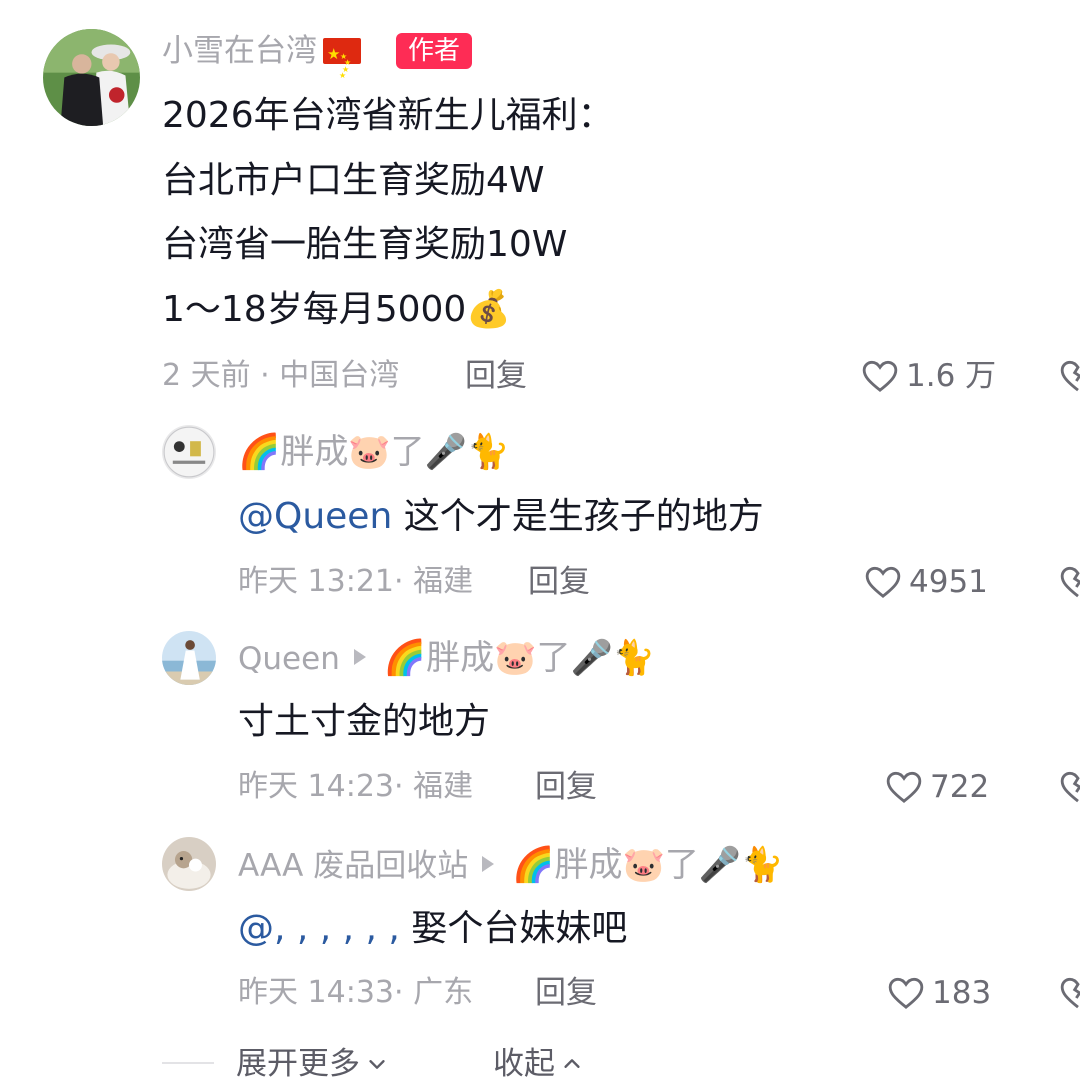 Image resolution: width=1080 pixels, height=1080 pixels. Describe the element at coordinates (239, 51) in the screenshot. I see `author-name-text: 小雪在台湾` at that location.